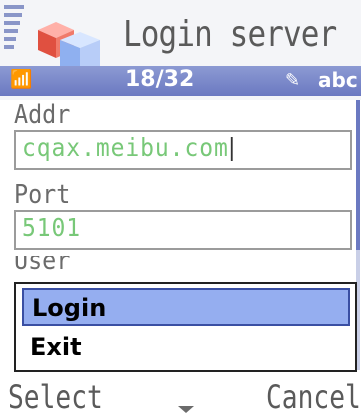  Describe the element at coordinates (358, 175) in the screenshot. I see `scrollbar-thumb` at that location.